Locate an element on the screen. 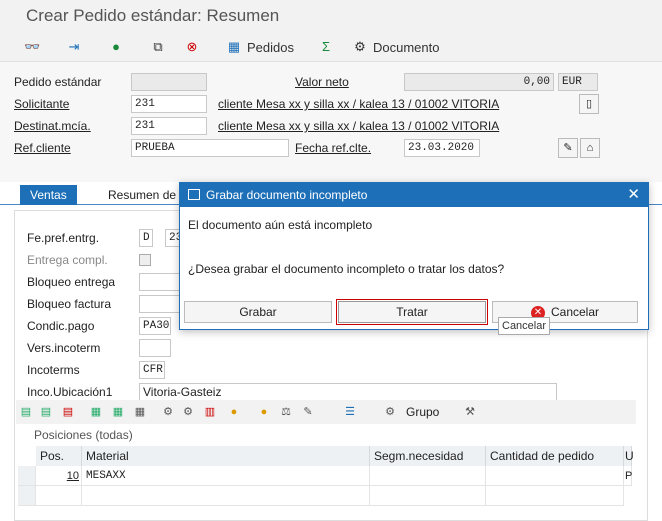 This screenshot has height=521, width=662. row-u: P is located at coordinates (628, 476).